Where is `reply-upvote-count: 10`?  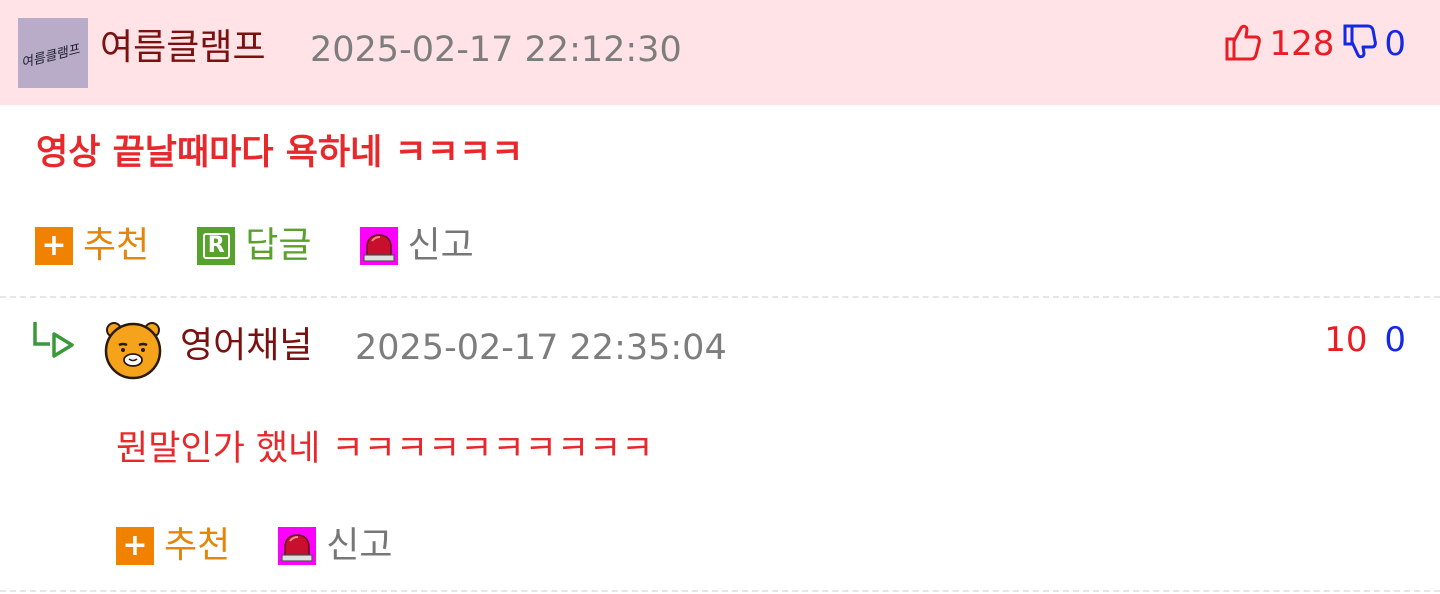 reply-upvote-count: 10 is located at coordinates (1346, 340).